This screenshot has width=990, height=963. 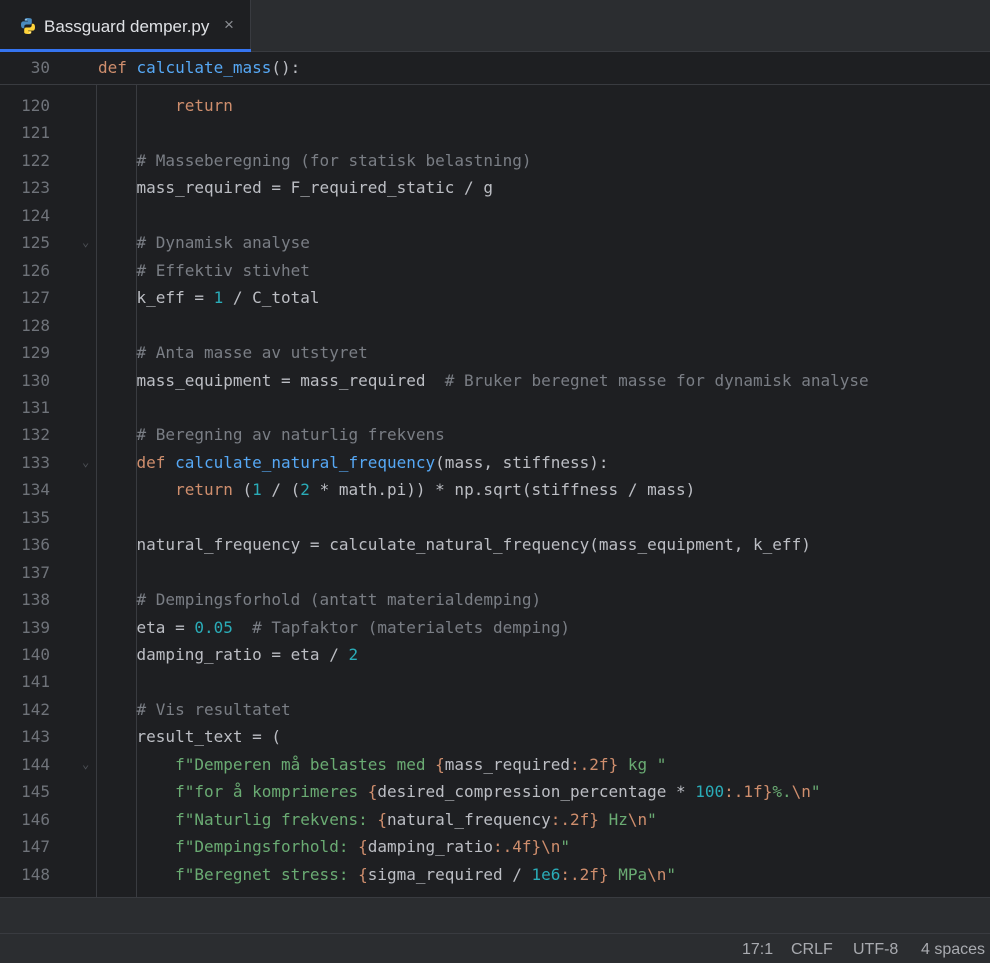 I want to click on close-icon: ×, so click(x=229, y=25).